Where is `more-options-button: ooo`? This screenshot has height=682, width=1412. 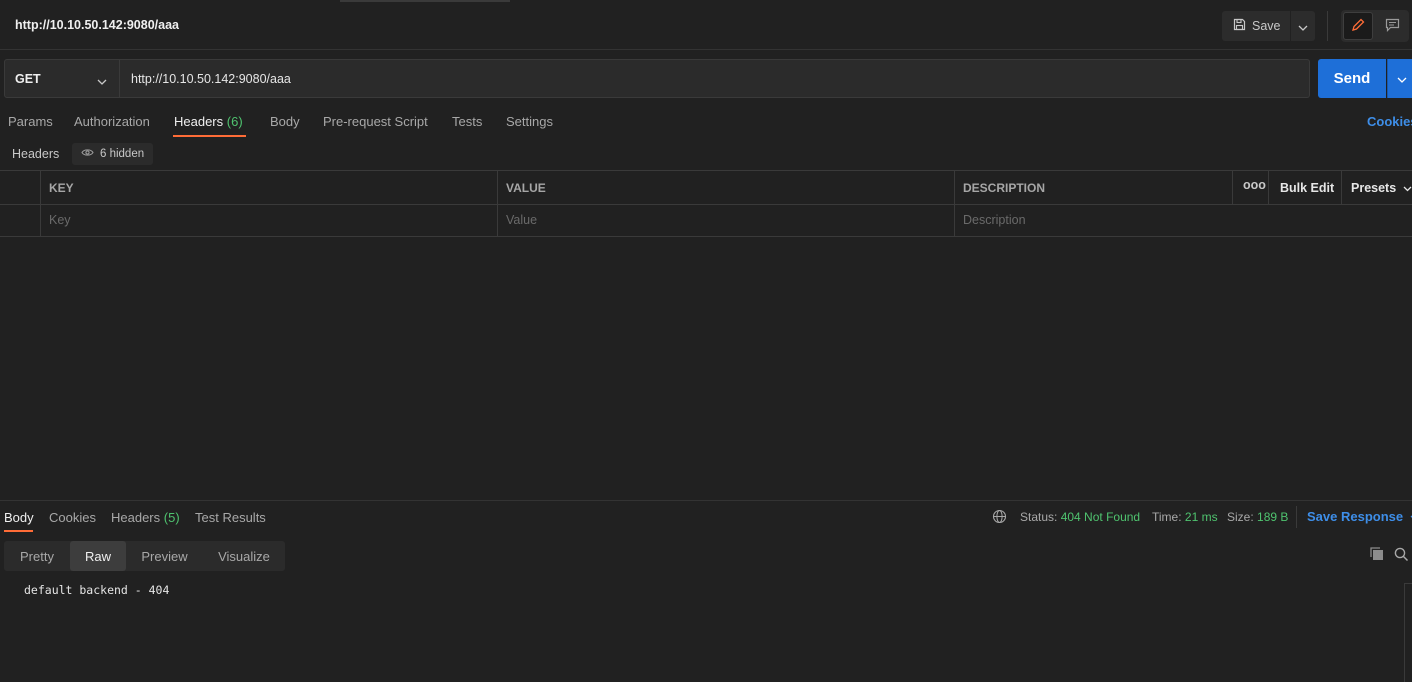
more-options-button: ooo is located at coordinates (1254, 185).